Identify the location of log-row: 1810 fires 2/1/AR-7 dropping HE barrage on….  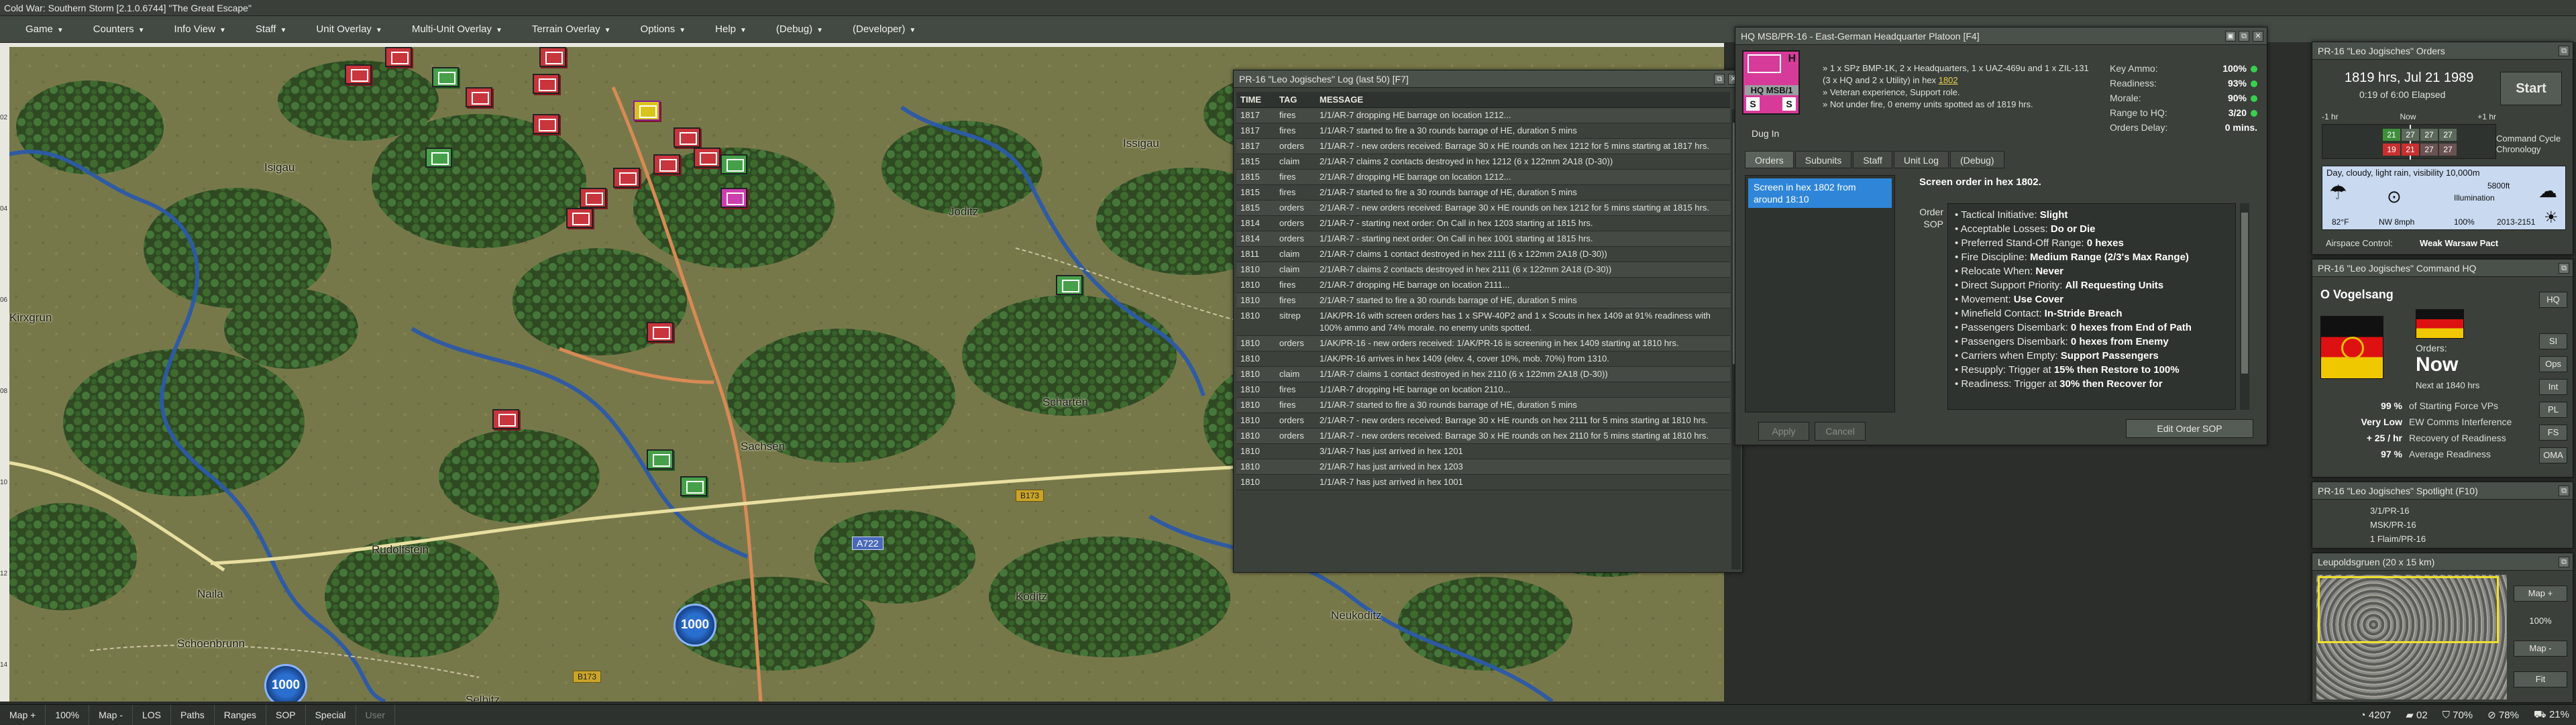
(1483, 285).